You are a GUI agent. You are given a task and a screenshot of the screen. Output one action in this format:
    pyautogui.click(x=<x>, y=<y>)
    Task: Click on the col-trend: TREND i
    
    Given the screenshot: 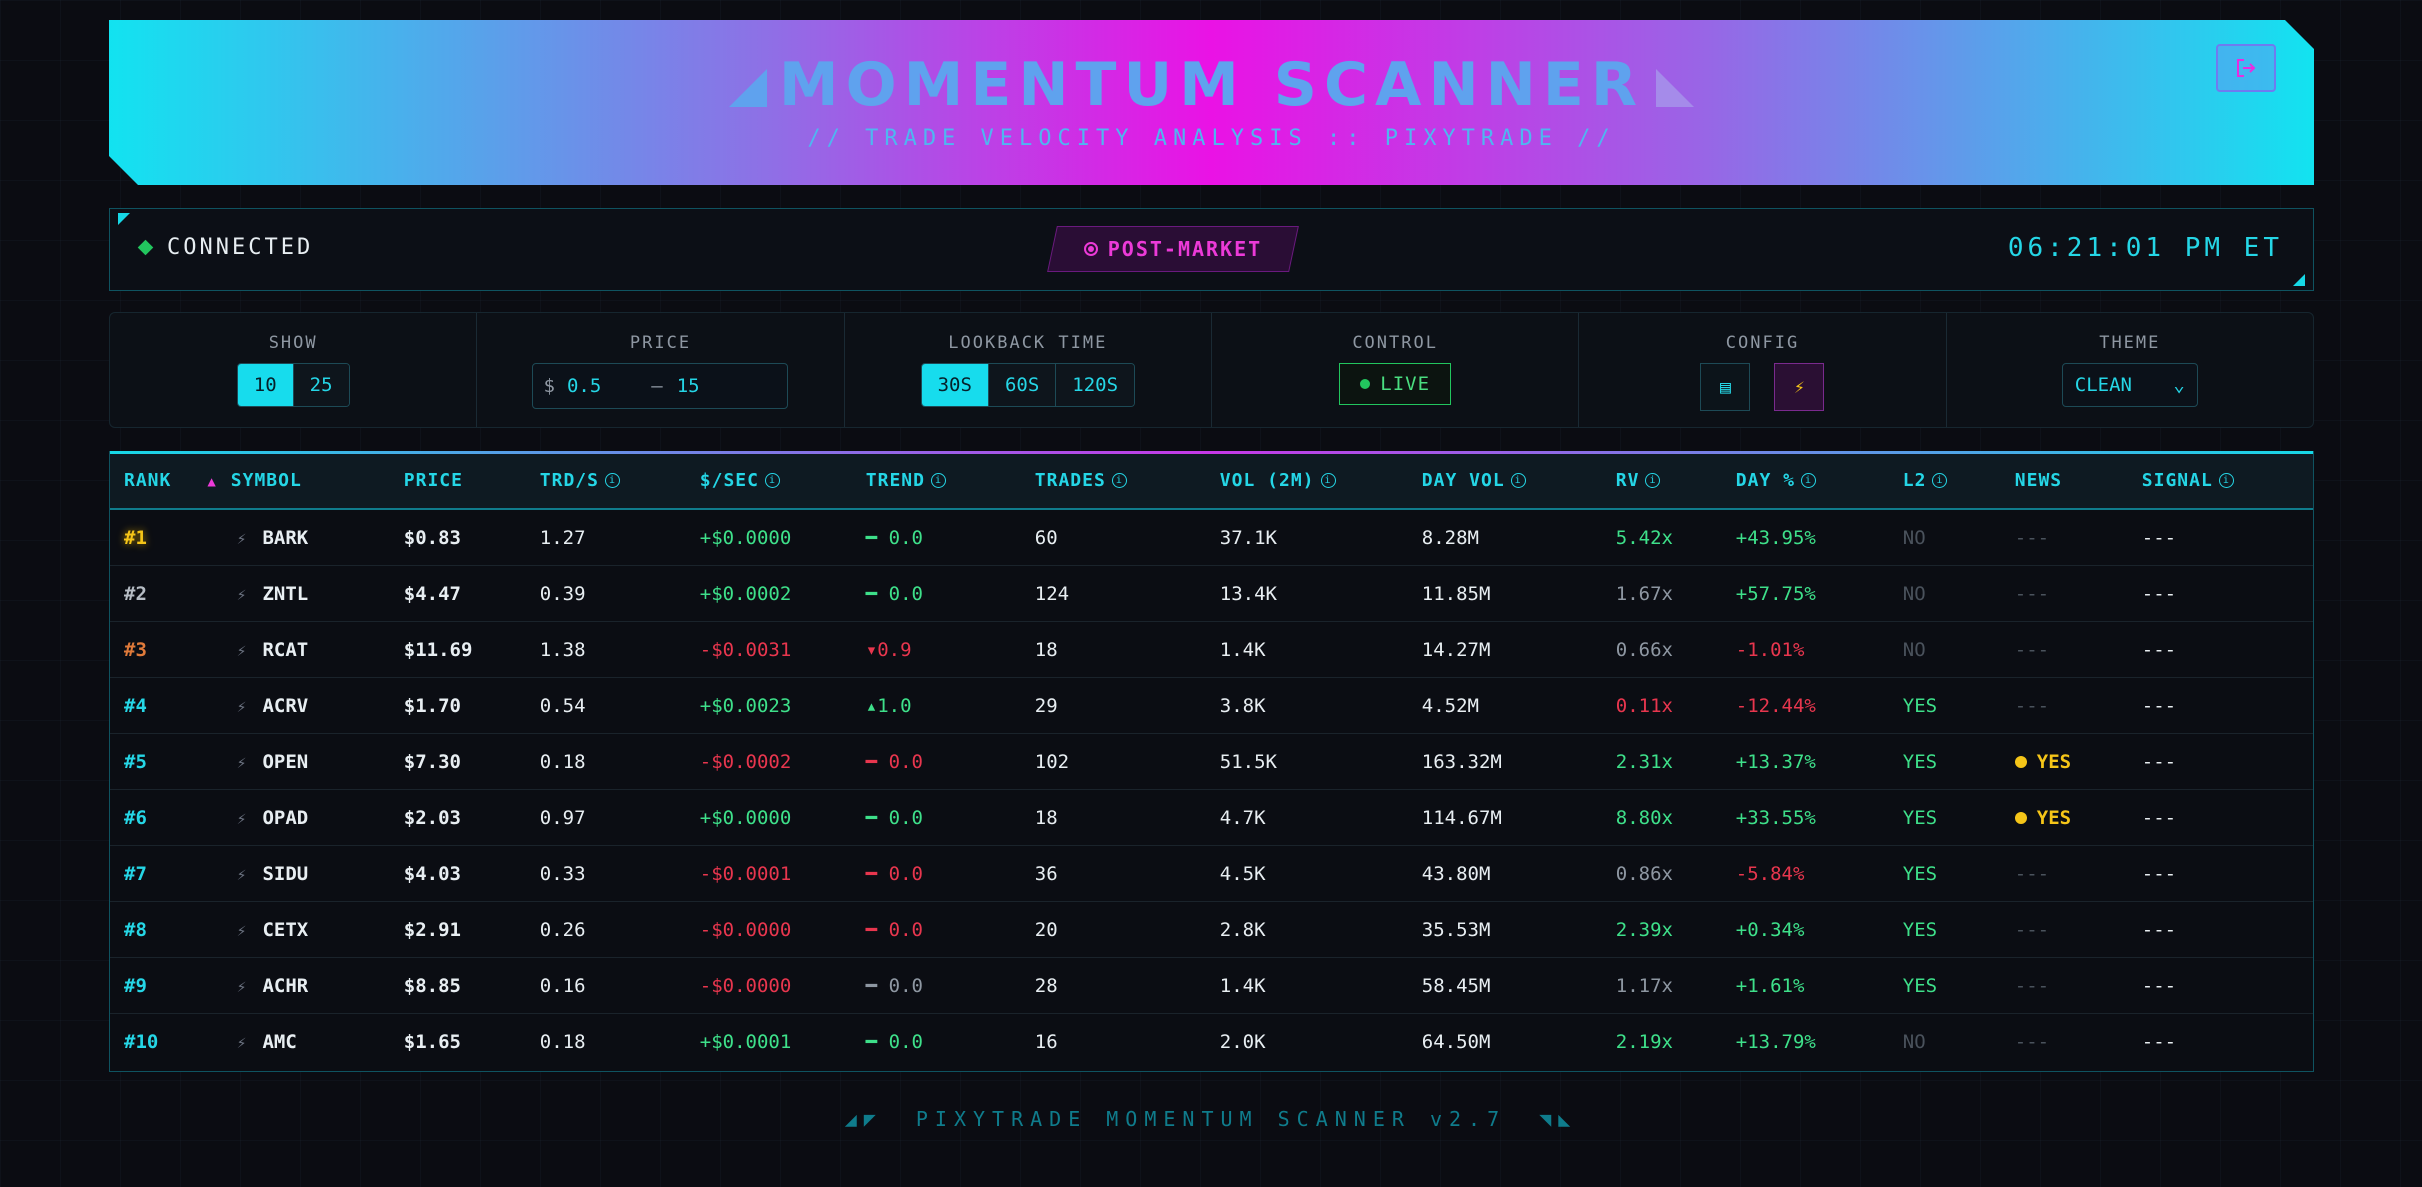 What is the action you would take?
    pyautogui.click(x=936, y=481)
    